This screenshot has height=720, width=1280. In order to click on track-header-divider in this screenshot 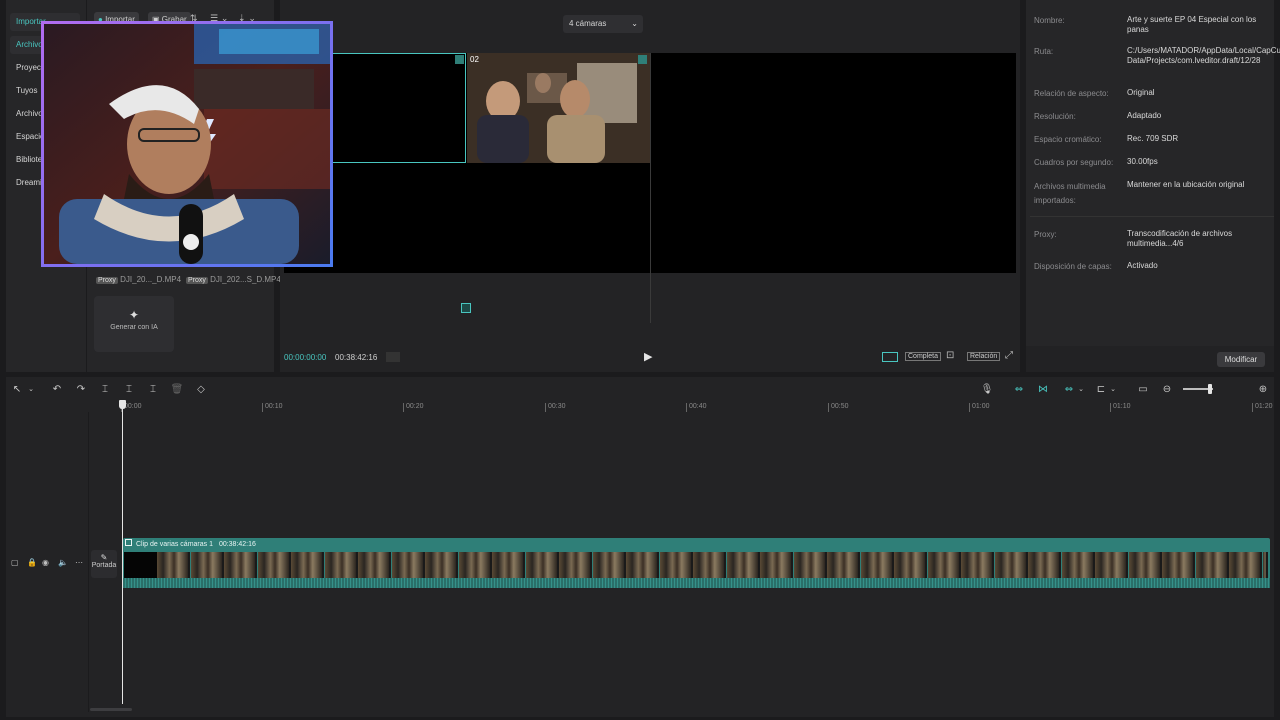, I will do `click(88, 562)`.